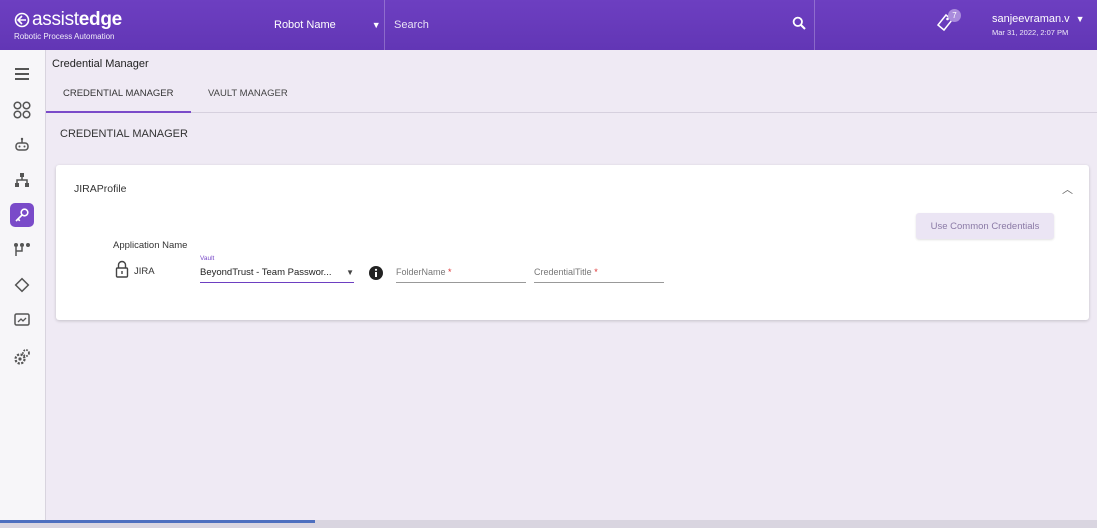 The image size is (1097, 528). What do you see at coordinates (22, 74) in the screenshot?
I see `menu-icon` at bounding box center [22, 74].